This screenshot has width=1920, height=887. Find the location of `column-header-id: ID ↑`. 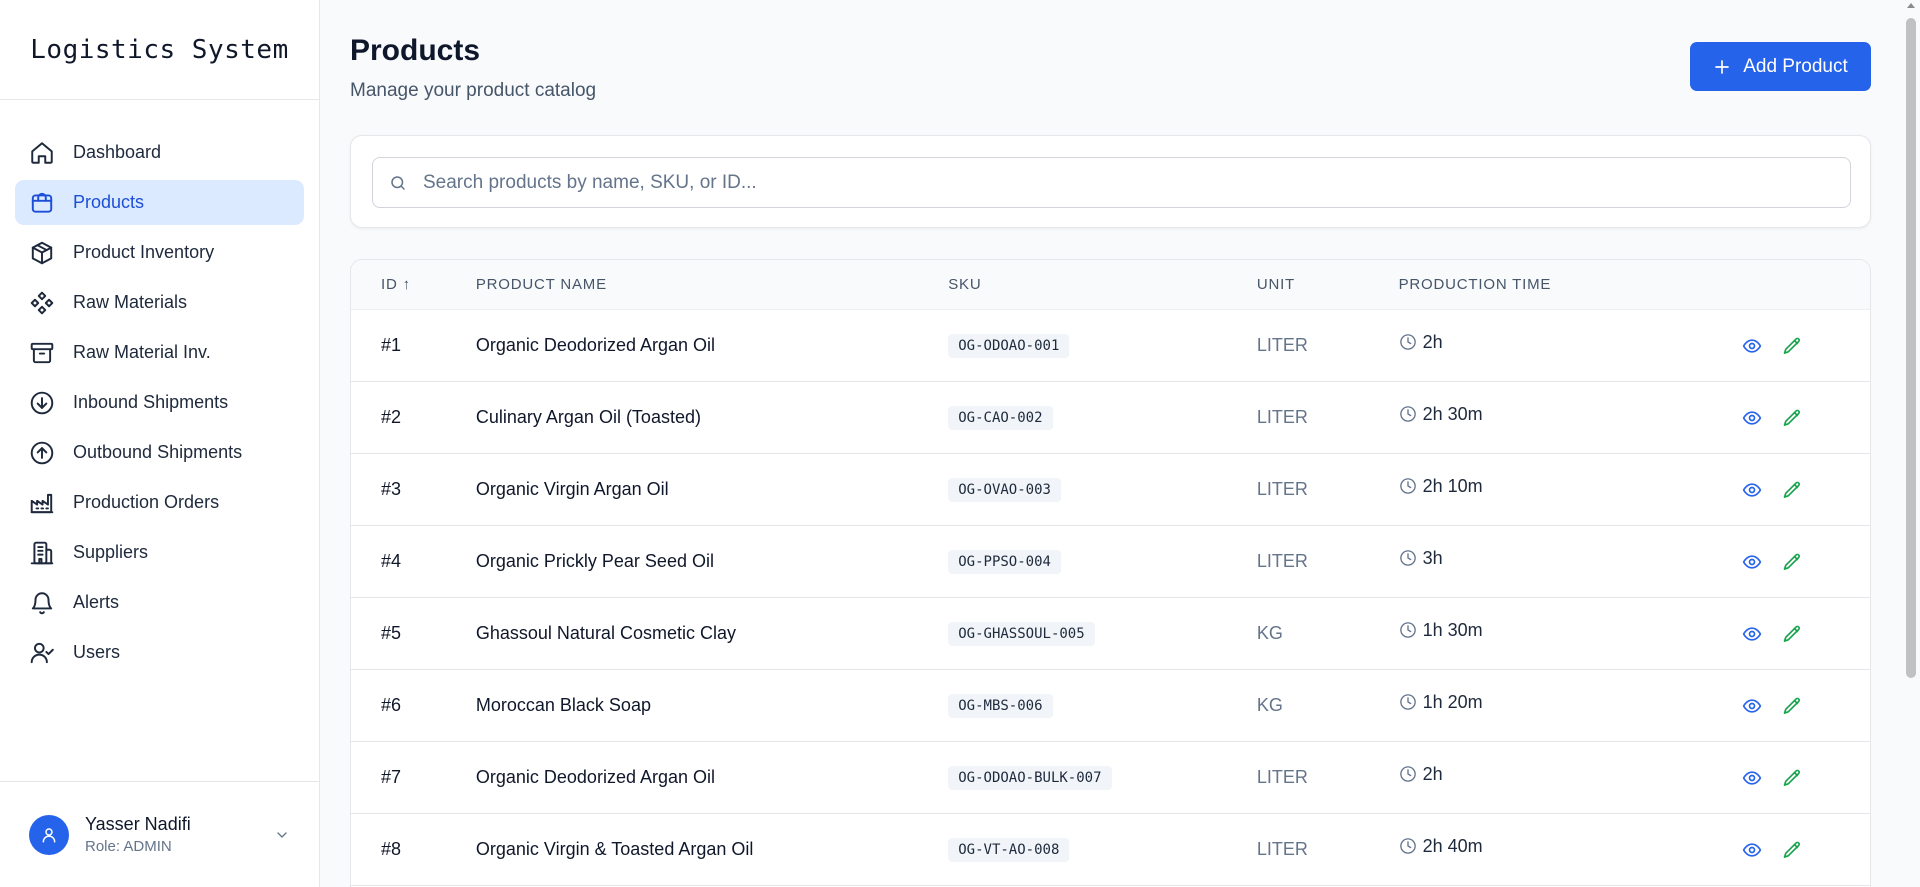

column-header-id: ID ↑ is located at coordinates (413, 284).